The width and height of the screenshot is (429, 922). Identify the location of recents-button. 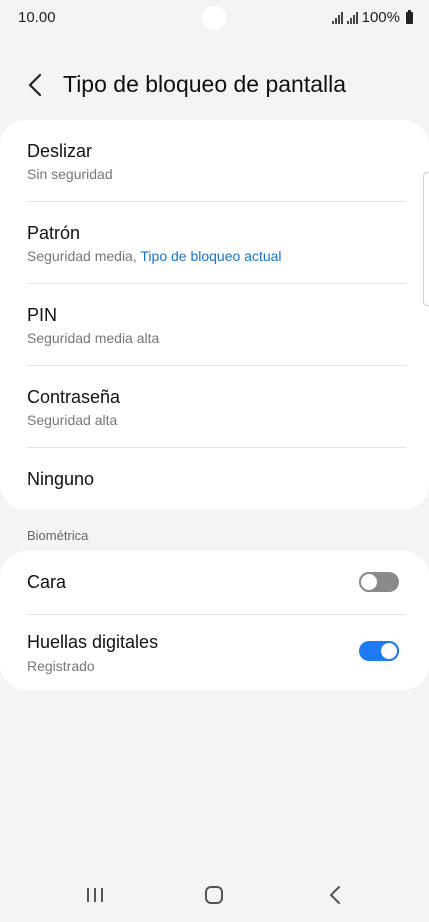
(95, 895).